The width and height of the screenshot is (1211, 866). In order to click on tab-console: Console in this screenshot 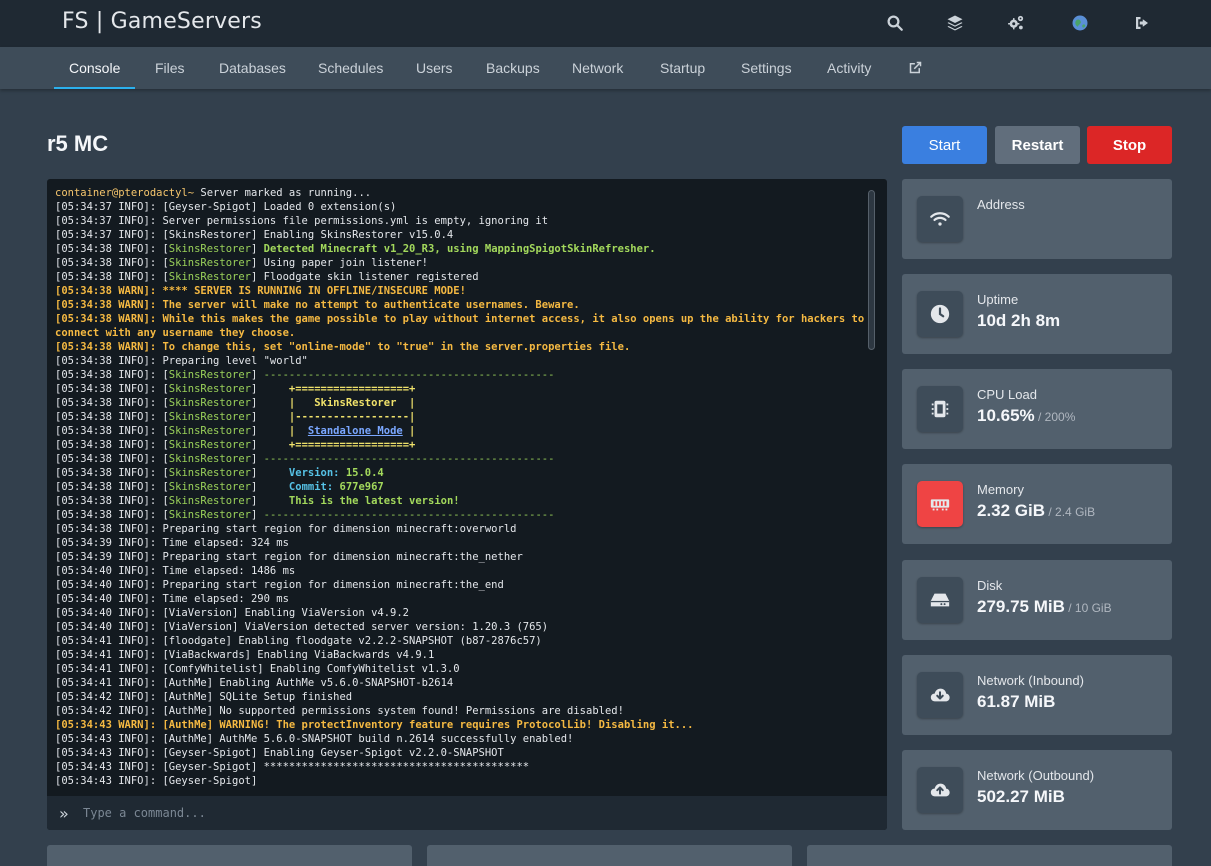, I will do `click(95, 68)`.